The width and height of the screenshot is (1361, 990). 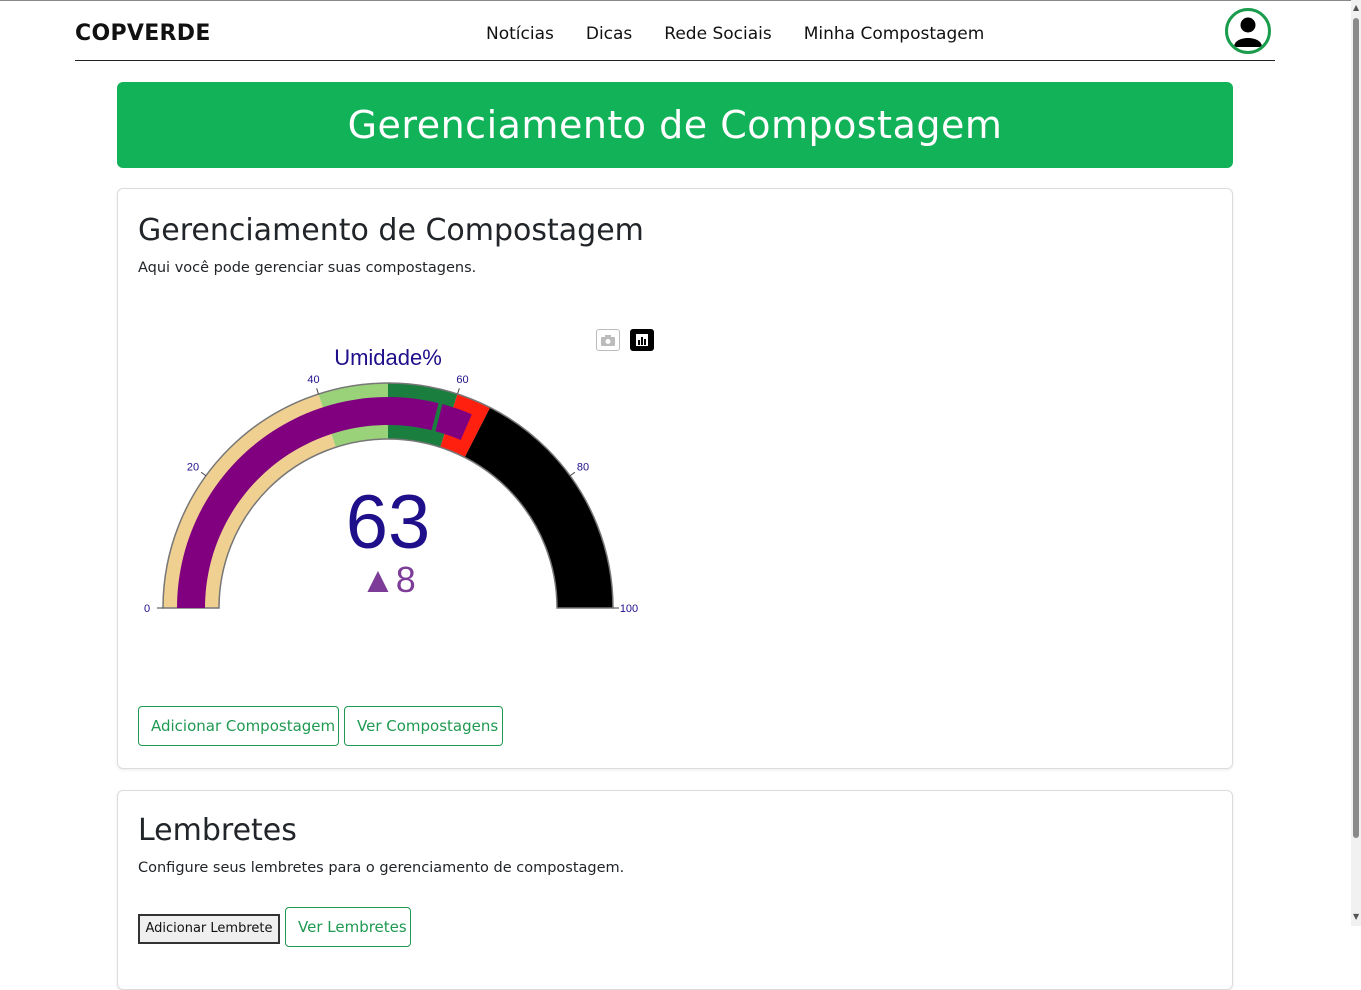 I want to click on nav-link-rede-sociais: Rede Sociais, so click(x=717, y=34).